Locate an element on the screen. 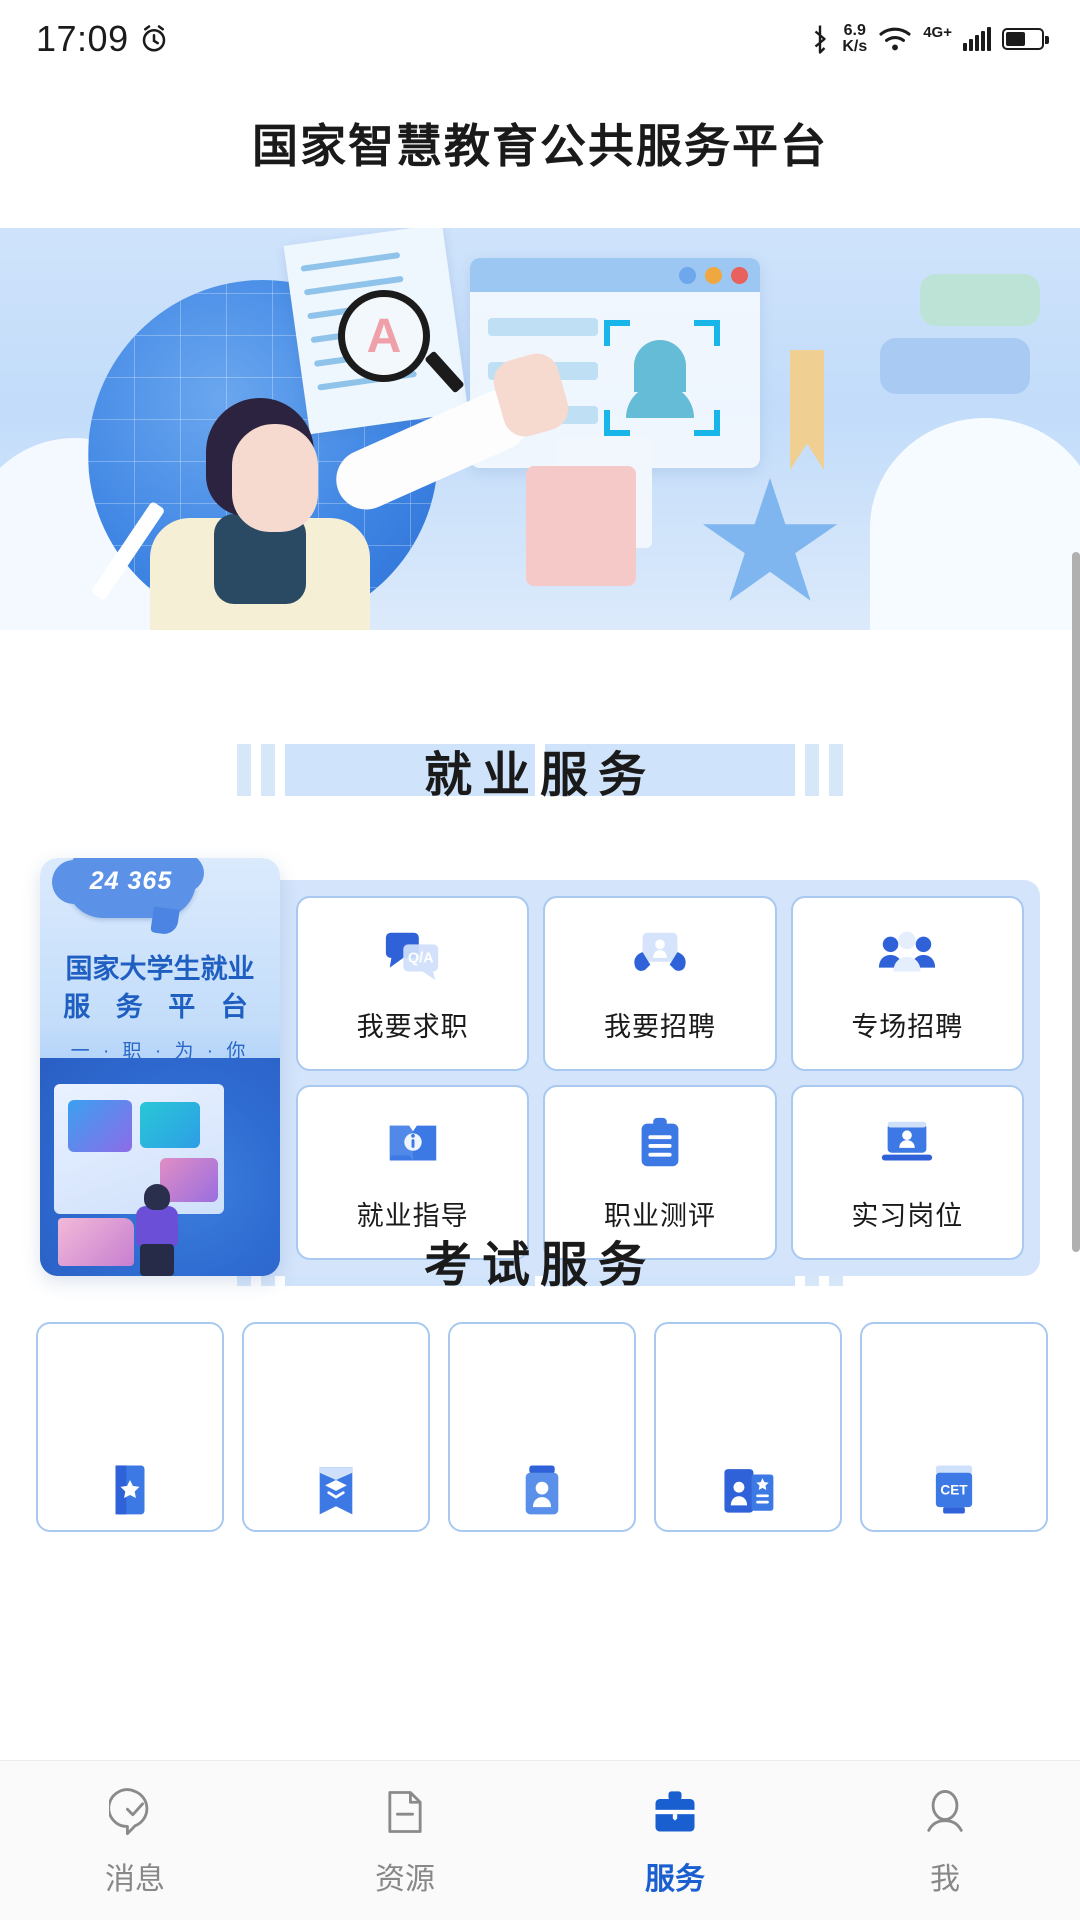  person-face is located at coordinates (275, 478).